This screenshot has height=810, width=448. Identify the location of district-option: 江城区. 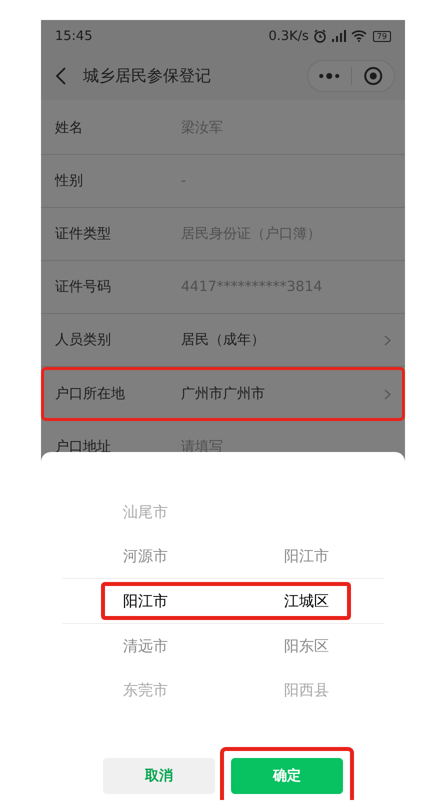
(306, 601).